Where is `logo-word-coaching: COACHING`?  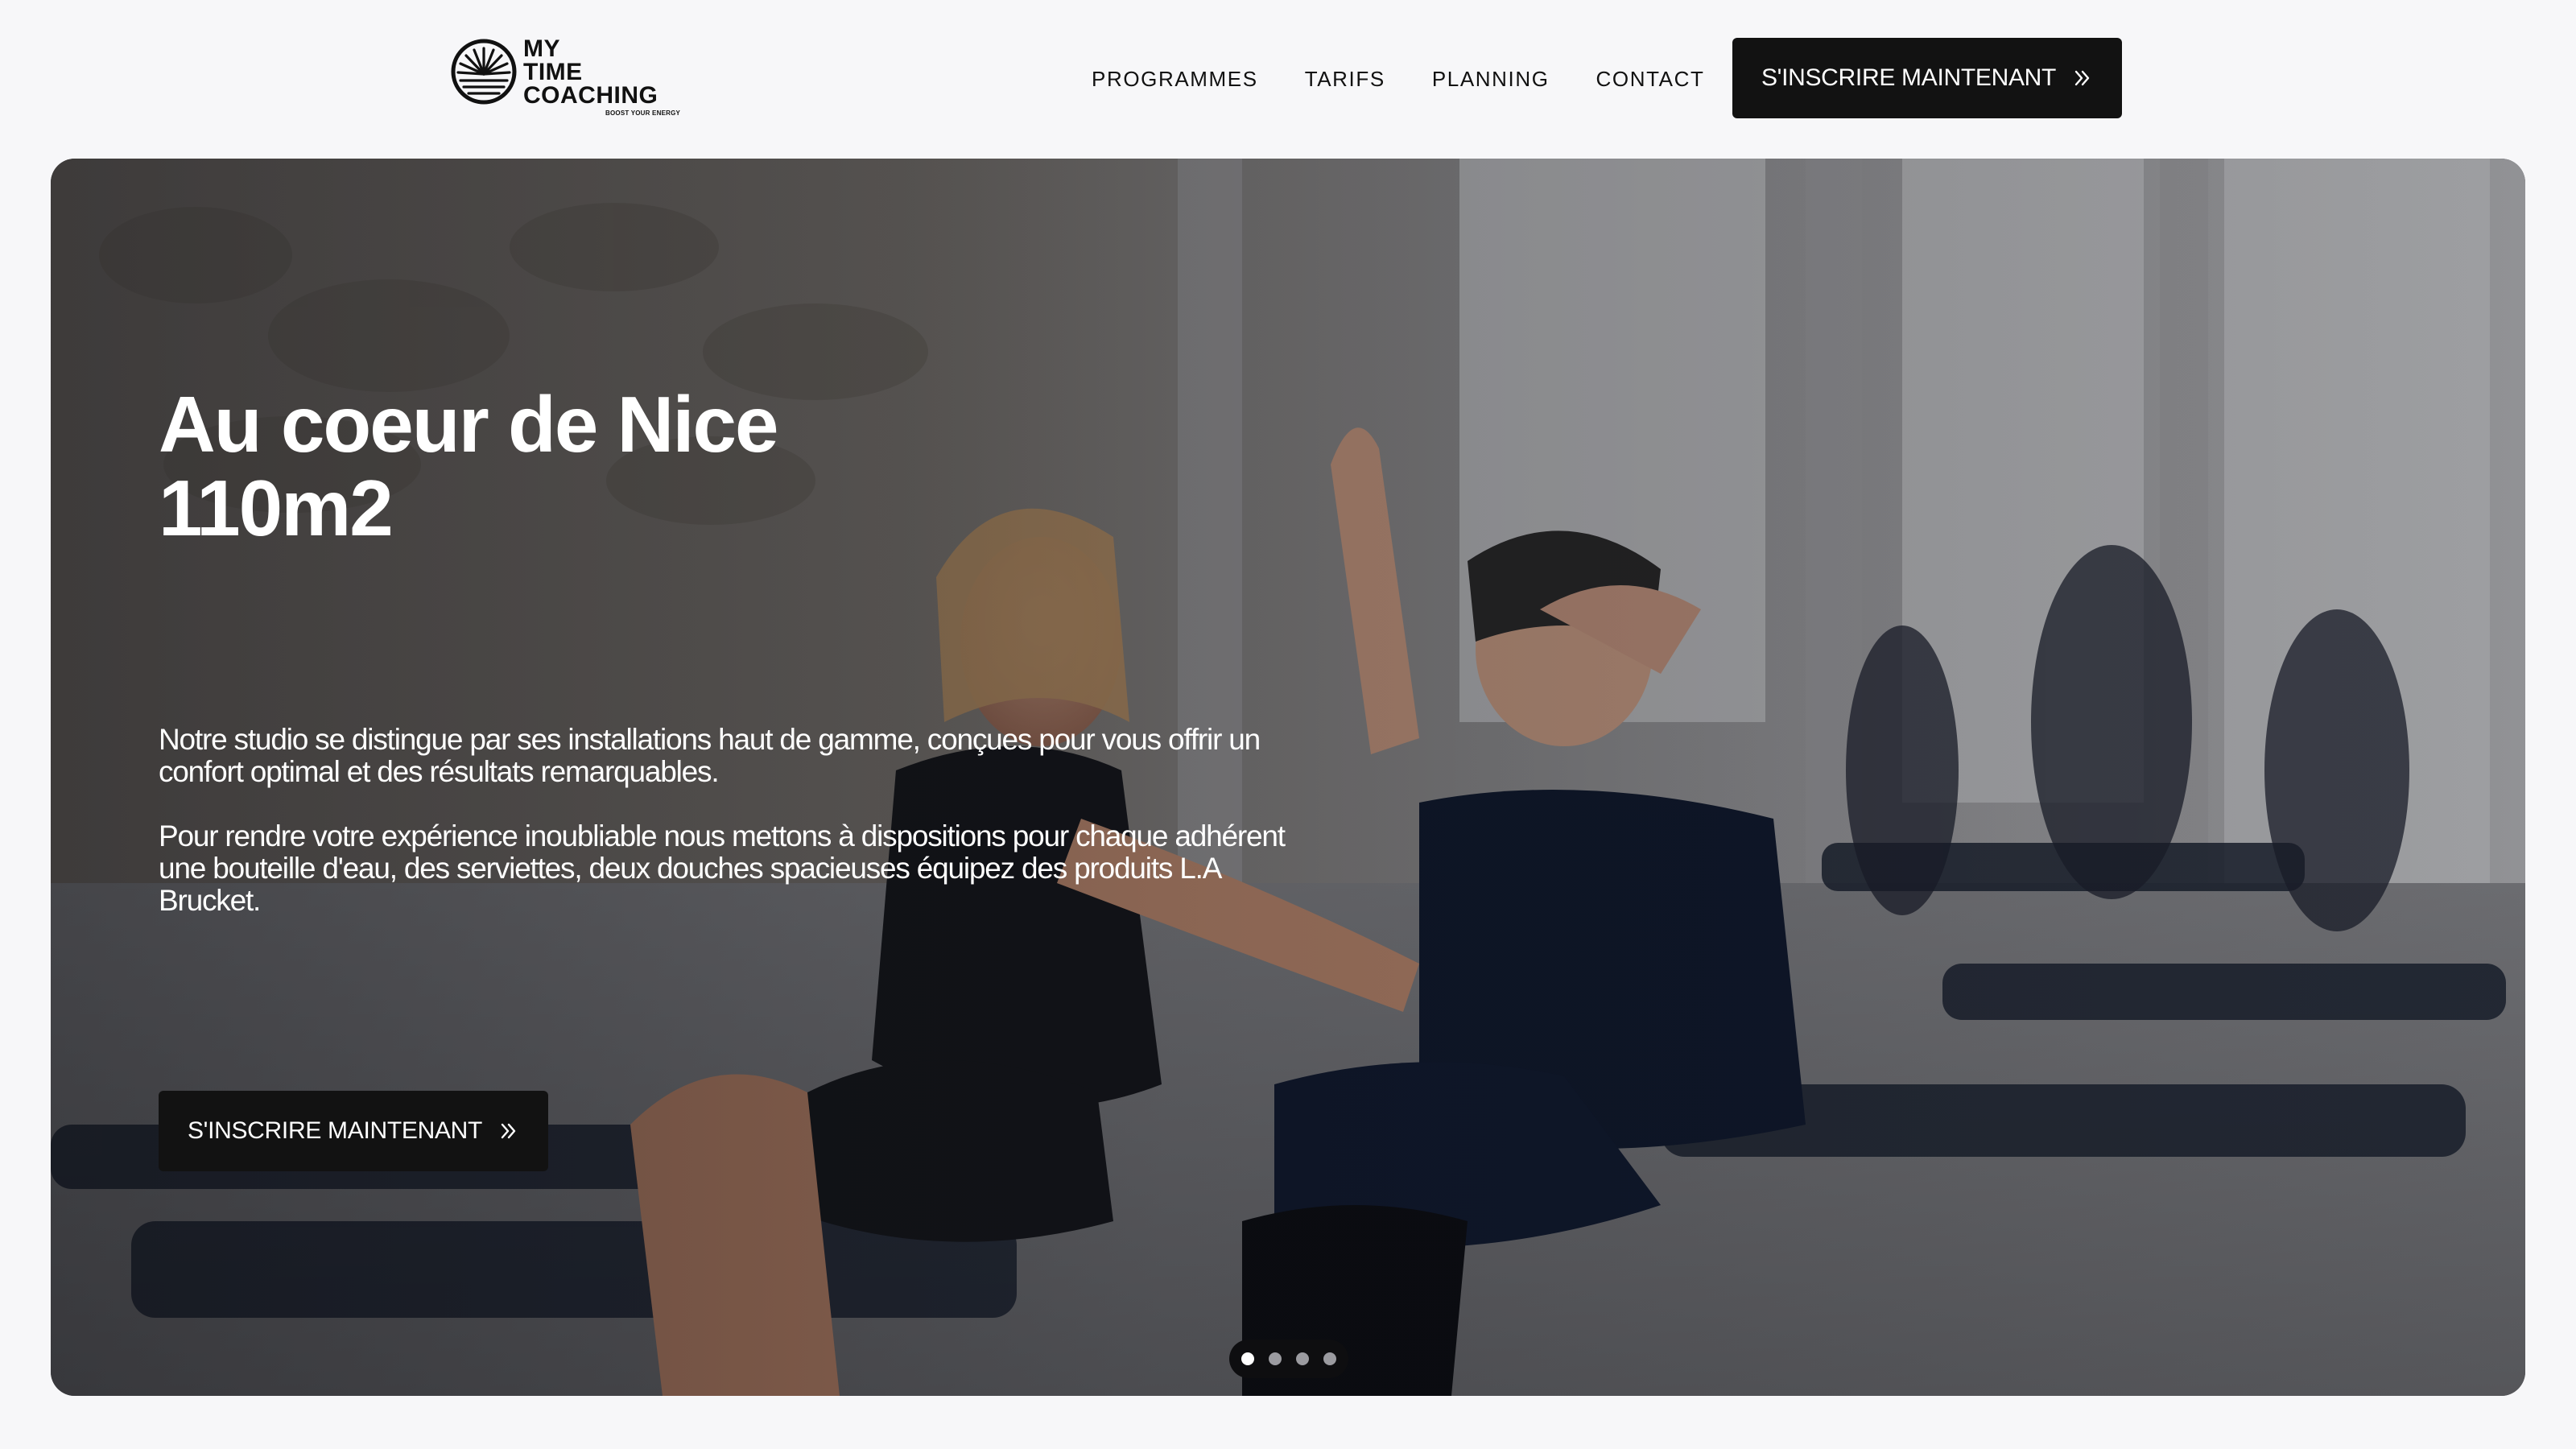 logo-word-coaching: COACHING is located at coordinates (590, 95).